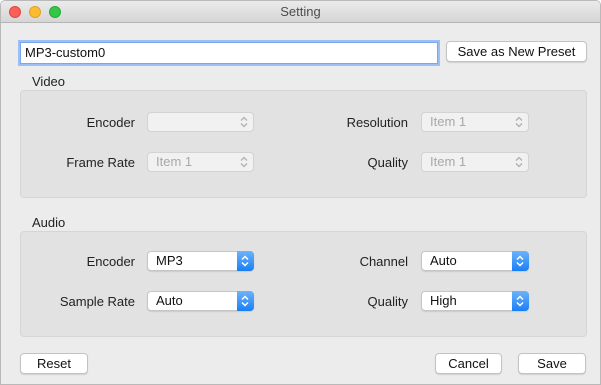 This screenshot has width=601, height=385. What do you see at coordinates (200, 301) in the screenshot?
I see `audio-sample-rate-select: Auto` at bounding box center [200, 301].